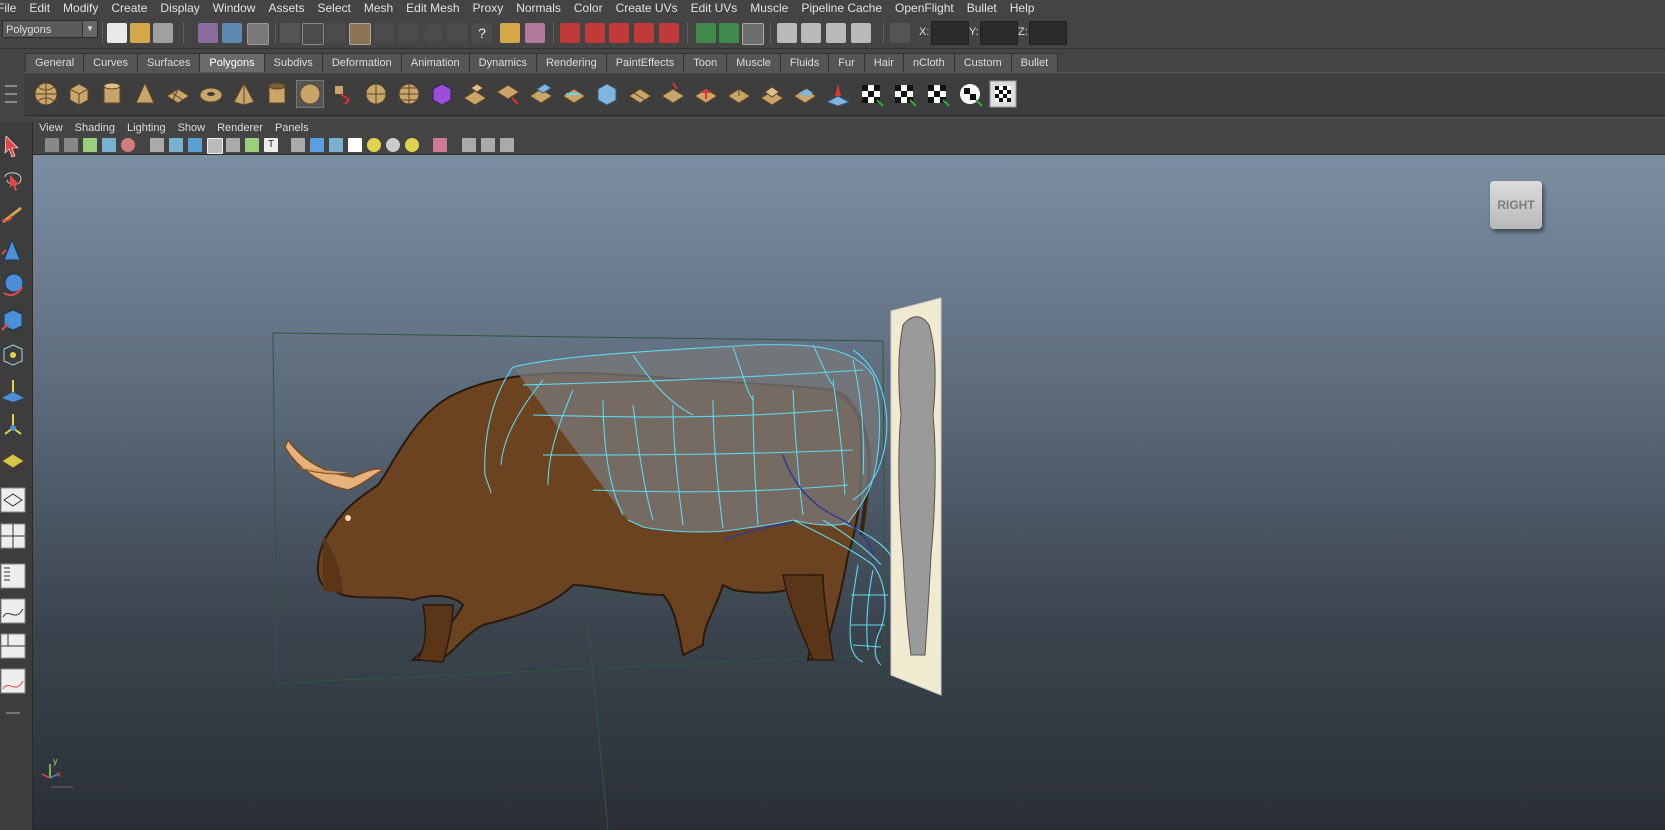 The image size is (1665, 830). What do you see at coordinates (804, 62) in the screenshot?
I see `tab-fluids: Fluids` at bounding box center [804, 62].